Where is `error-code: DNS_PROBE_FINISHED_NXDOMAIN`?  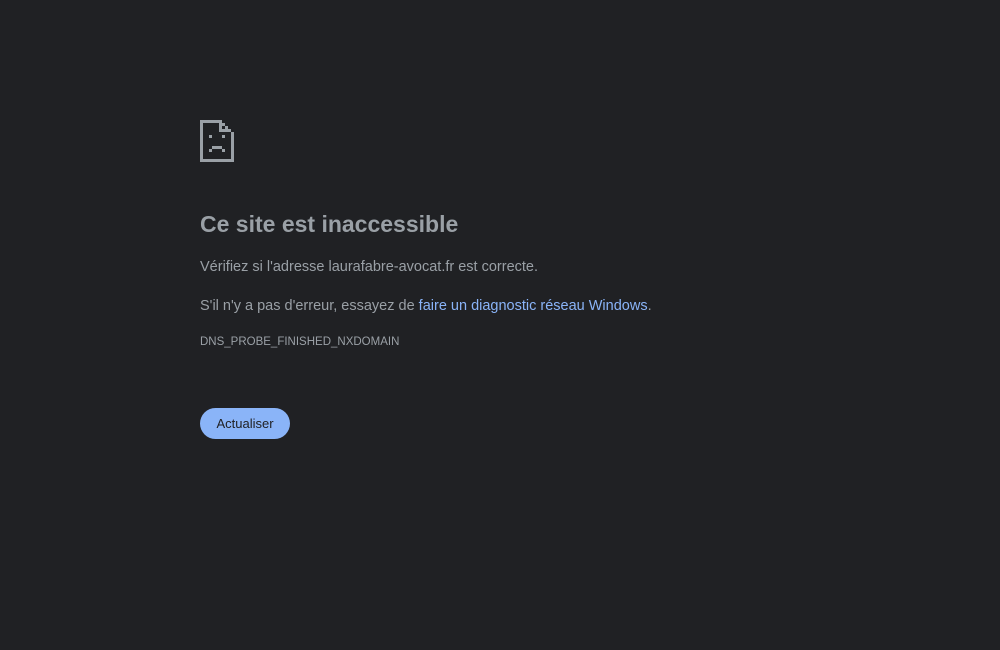 error-code: DNS_PROBE_FINISHED_NXDOMAIN is located at coordinates (300, 342).